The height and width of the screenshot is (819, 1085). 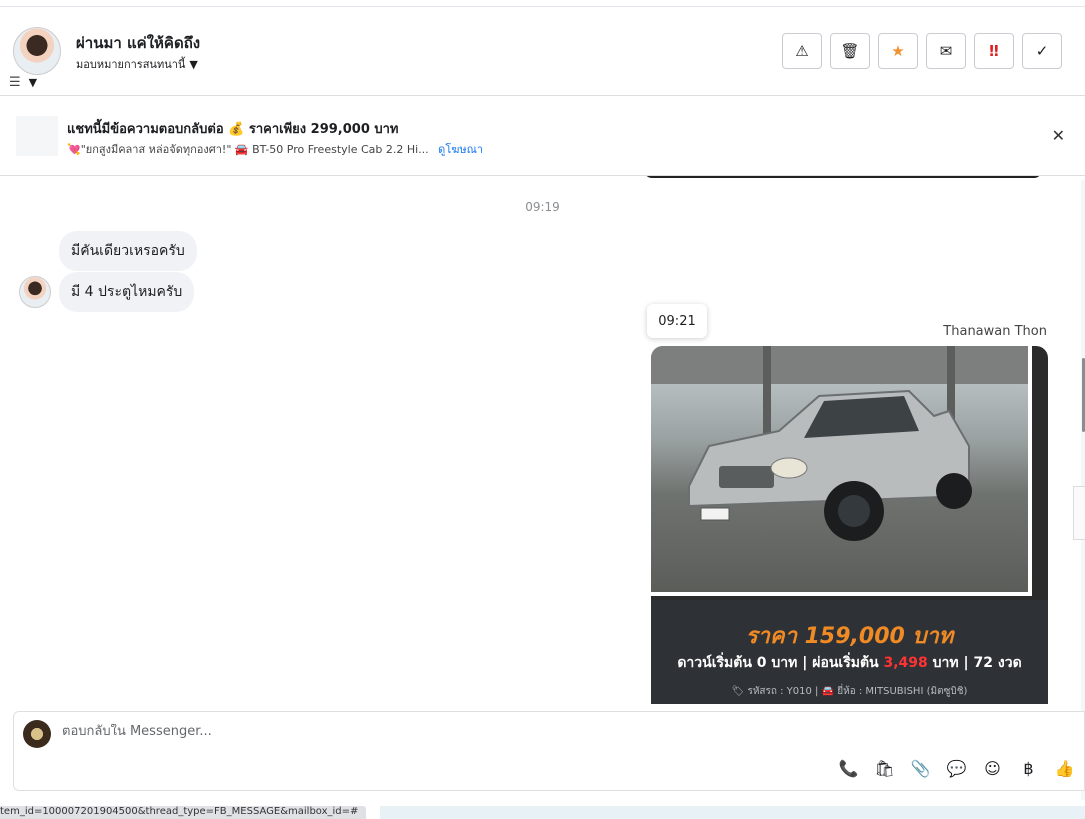 What do you see at coordinates (922, 51) in the screenshot?
I see `conversation-actions: ⚠ 🗑 ★ ✉ ‼ ✓` at bounding box center [922, 51].